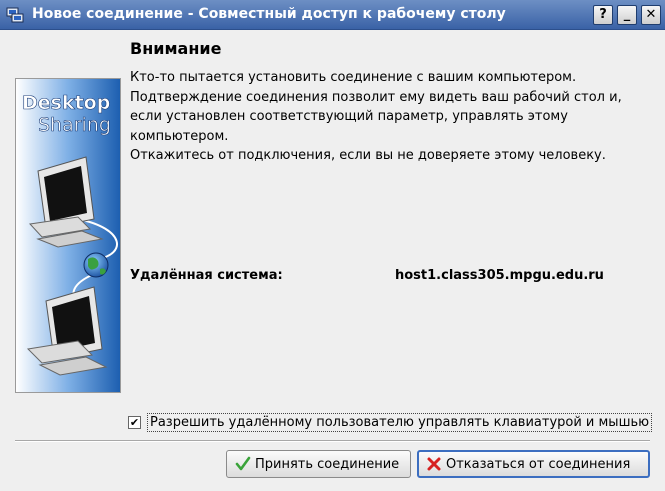 The width and height of the screenshot is (665, 491). I want to click on separator, so click(332, 441).